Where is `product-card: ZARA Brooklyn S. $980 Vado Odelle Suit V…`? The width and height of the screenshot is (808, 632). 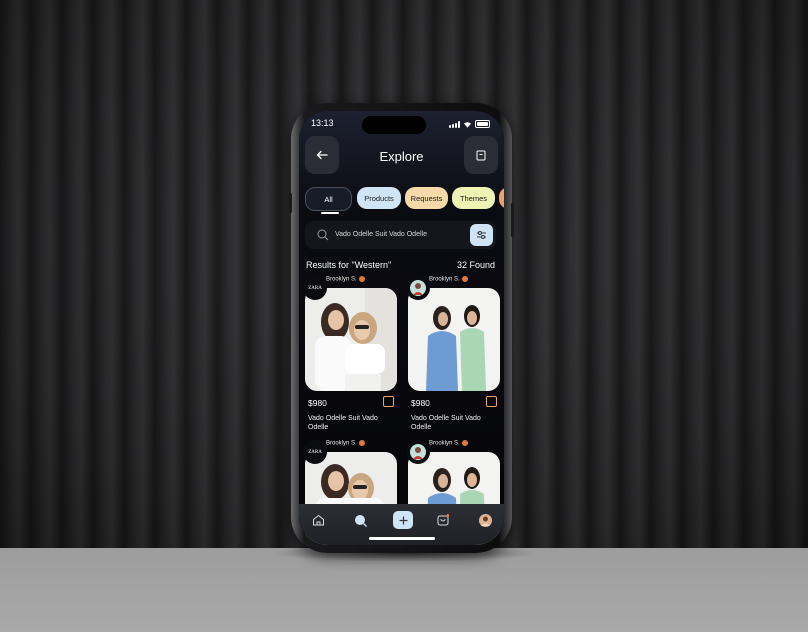 product-card: ZARA Brooklyn S. $980 Vado Odelle Suit V… is located at coordinates (350, 357).